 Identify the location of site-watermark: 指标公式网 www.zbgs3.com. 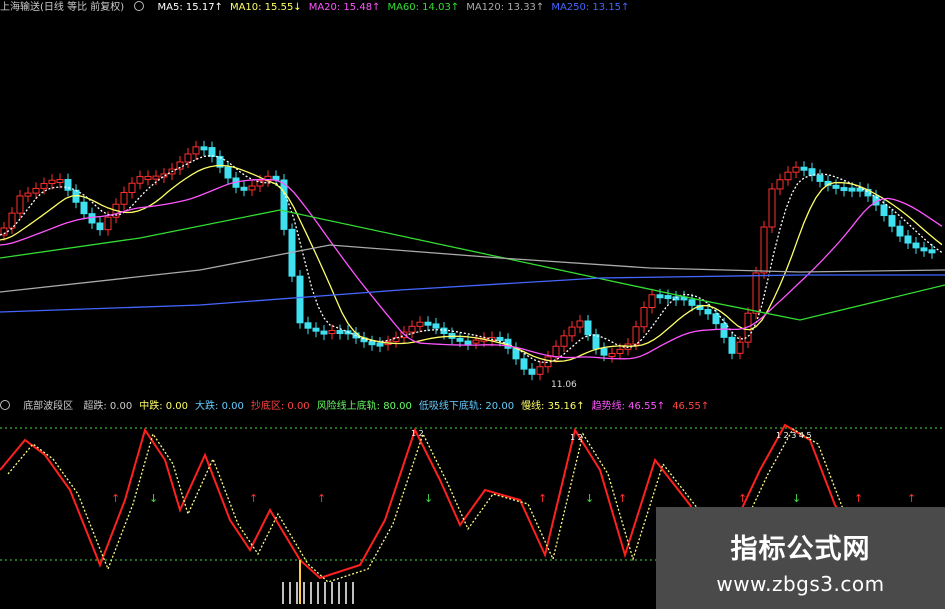
(800, 558).